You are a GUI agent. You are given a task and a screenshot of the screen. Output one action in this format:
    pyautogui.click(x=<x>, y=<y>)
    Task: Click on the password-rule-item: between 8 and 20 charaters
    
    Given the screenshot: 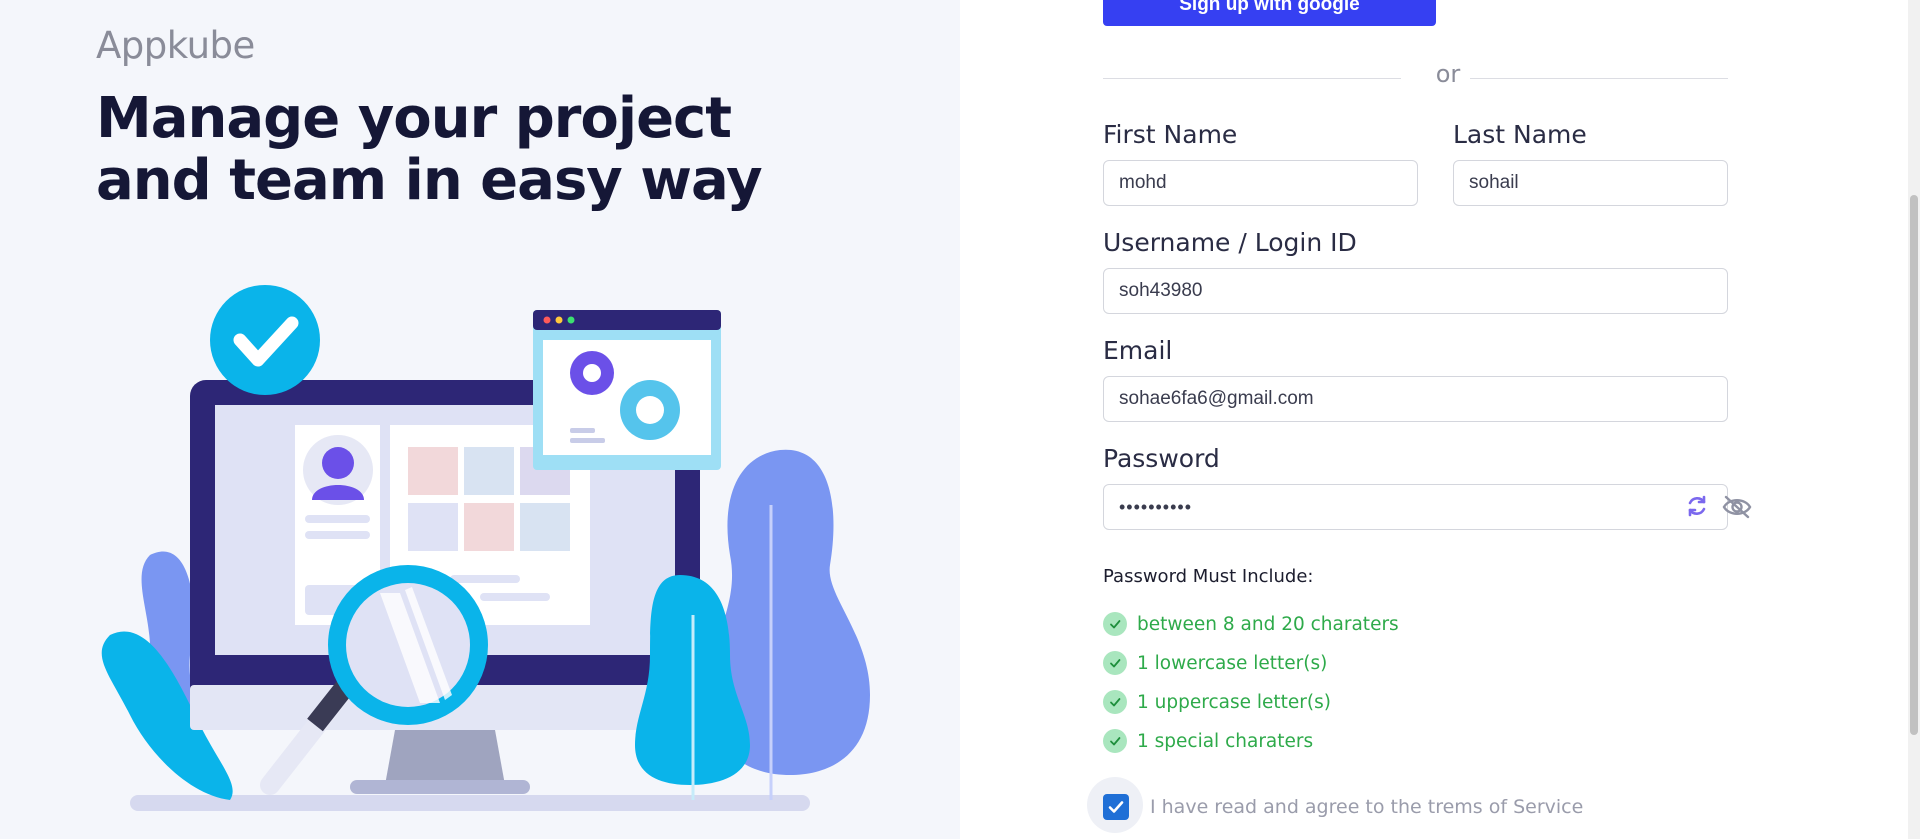 What is the action you would take?
    pyautogui.click(x=1251, y=624)
    